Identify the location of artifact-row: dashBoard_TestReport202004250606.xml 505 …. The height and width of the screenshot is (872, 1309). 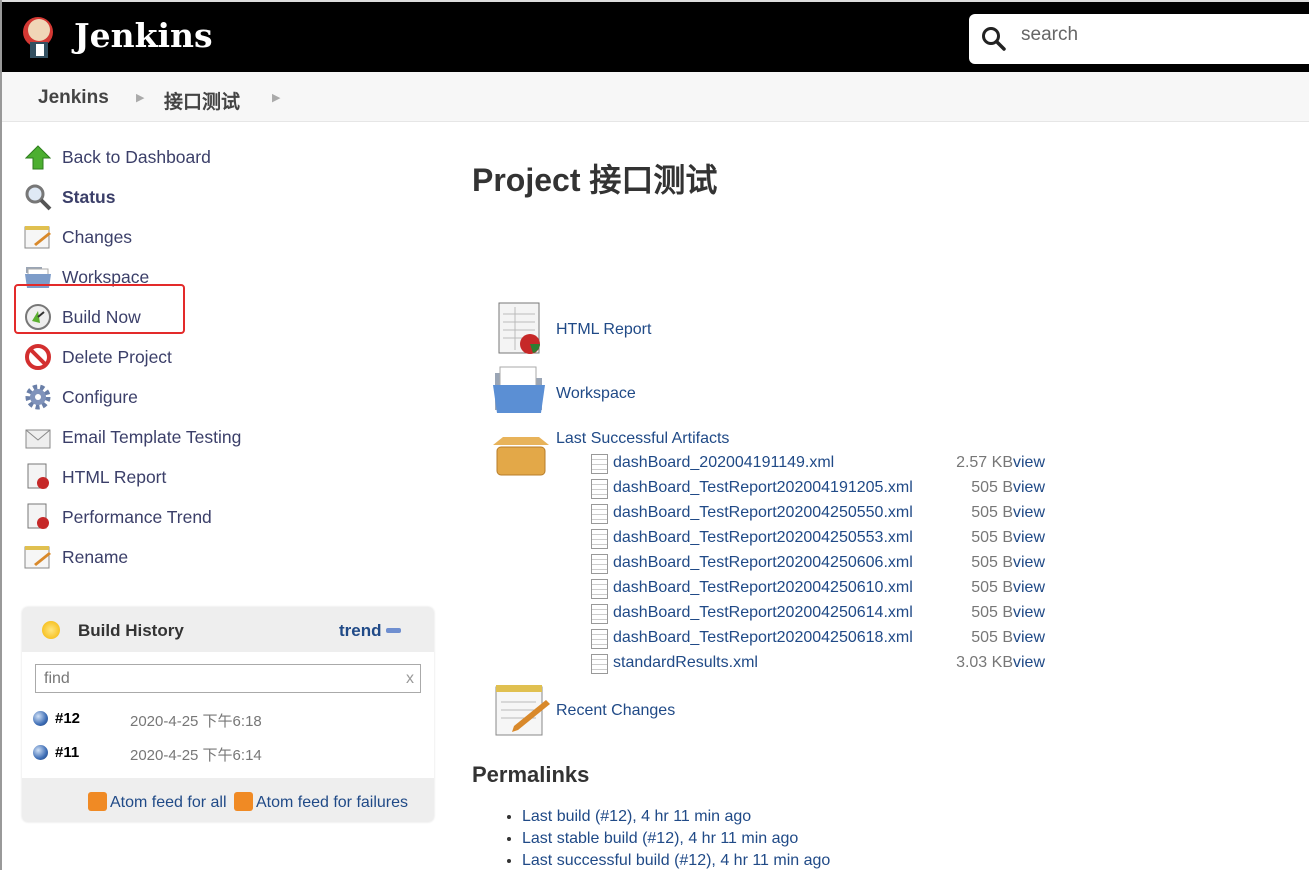
(821, 564).